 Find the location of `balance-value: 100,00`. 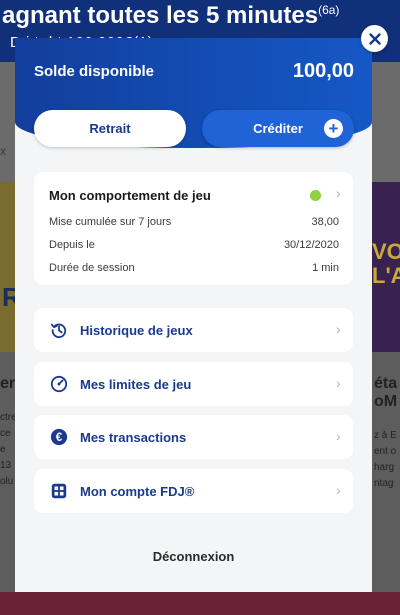

balance-value: 100,00 is located at coordinates (323, 71).